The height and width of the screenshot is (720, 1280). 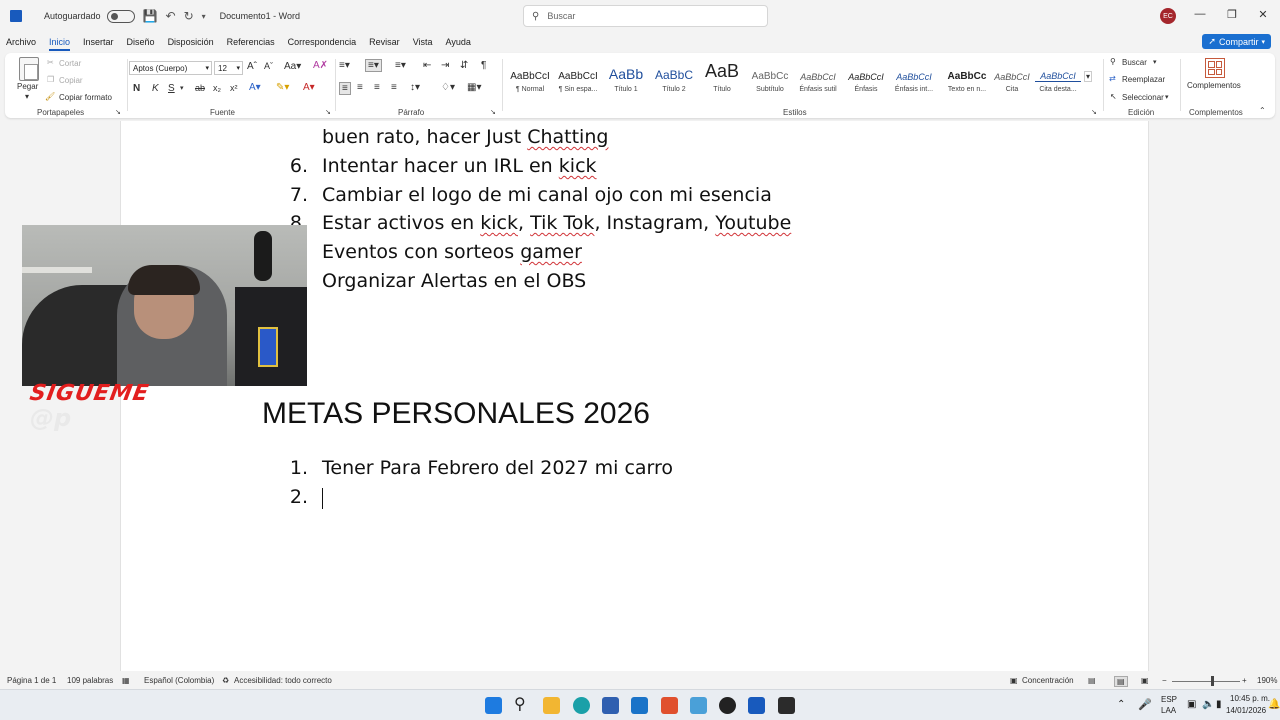 I want to click on store-icon, so click(x=610, y=705).